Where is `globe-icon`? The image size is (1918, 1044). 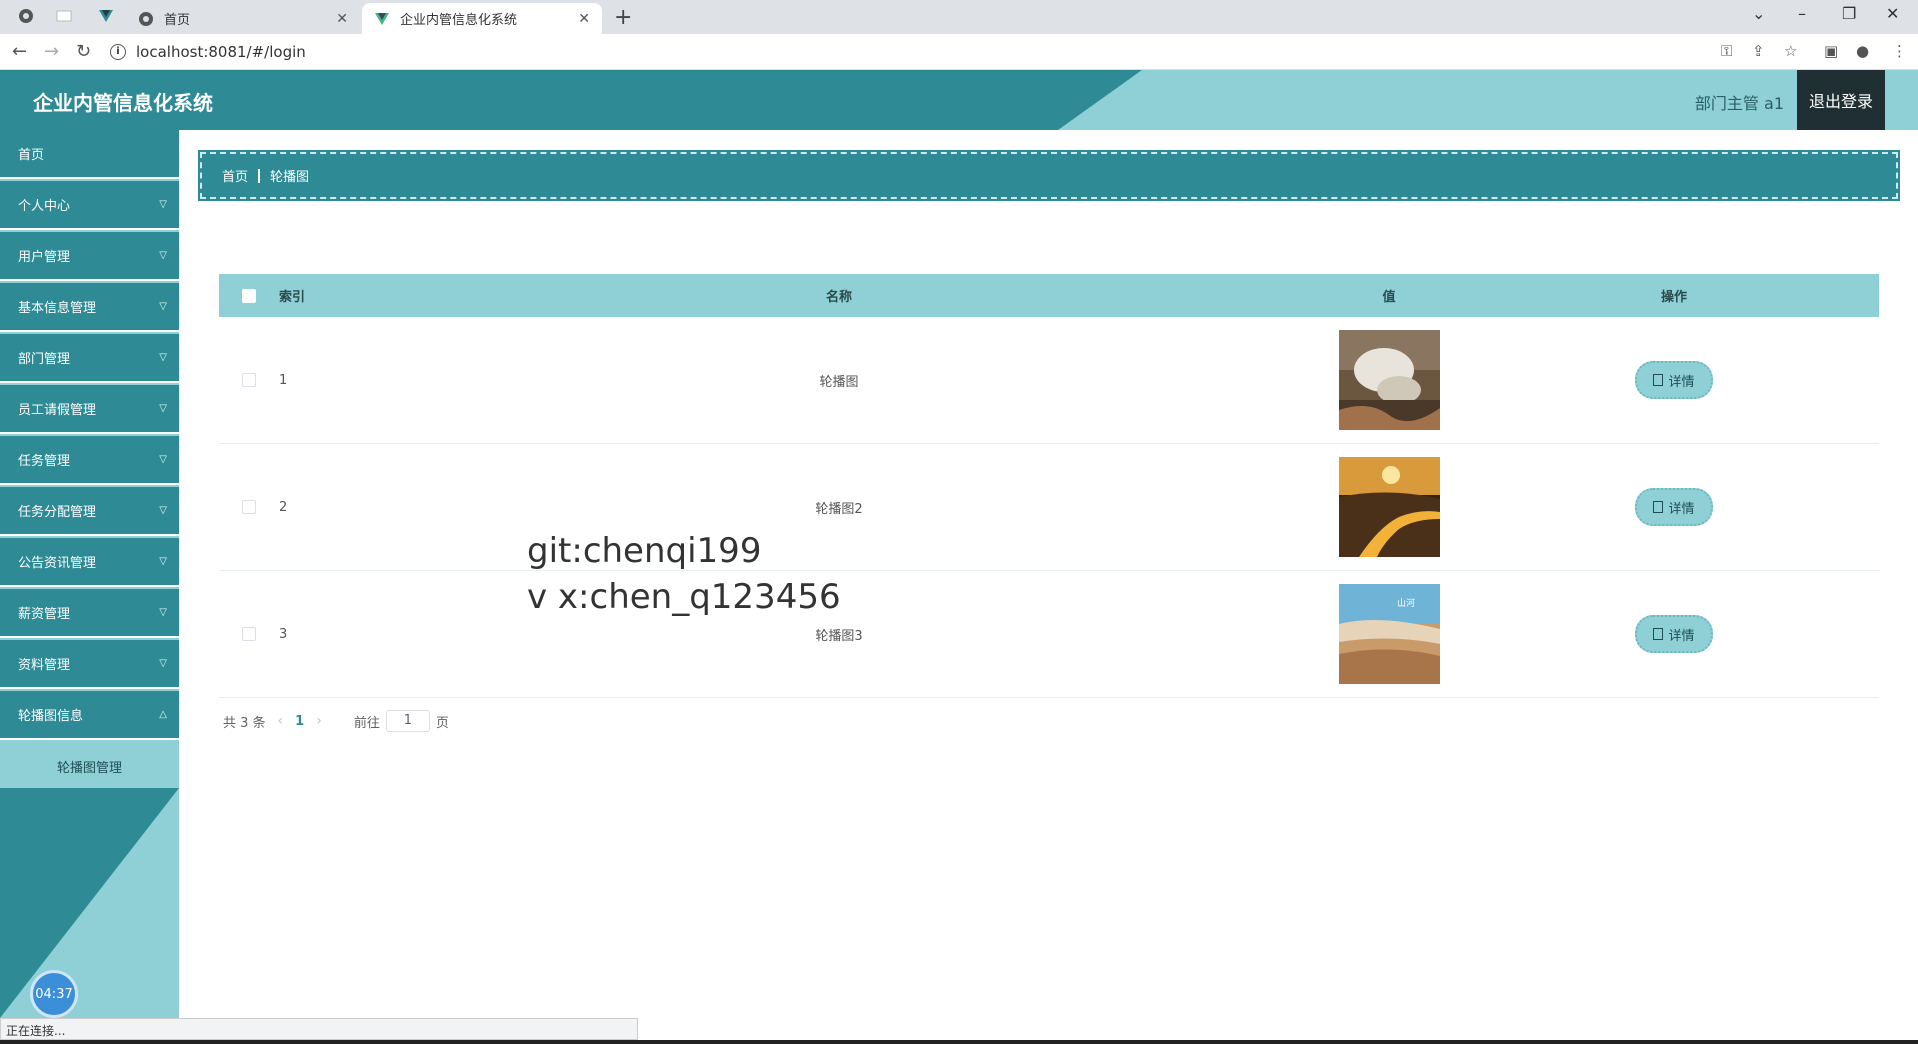
globe-icon is located at coordinates (146, 19).